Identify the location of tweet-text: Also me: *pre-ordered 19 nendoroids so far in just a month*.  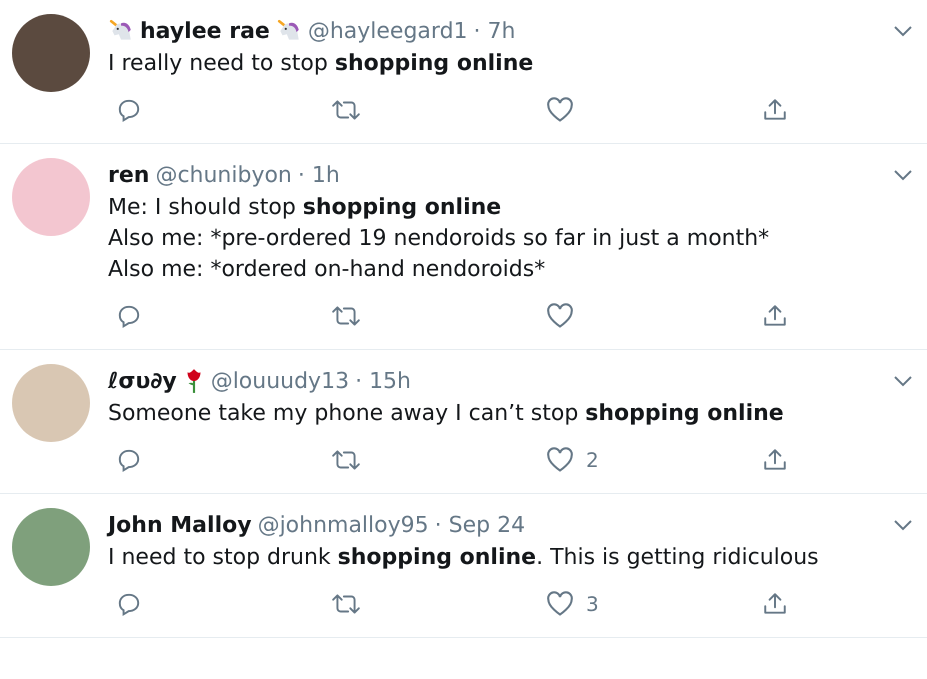
(439, 239).